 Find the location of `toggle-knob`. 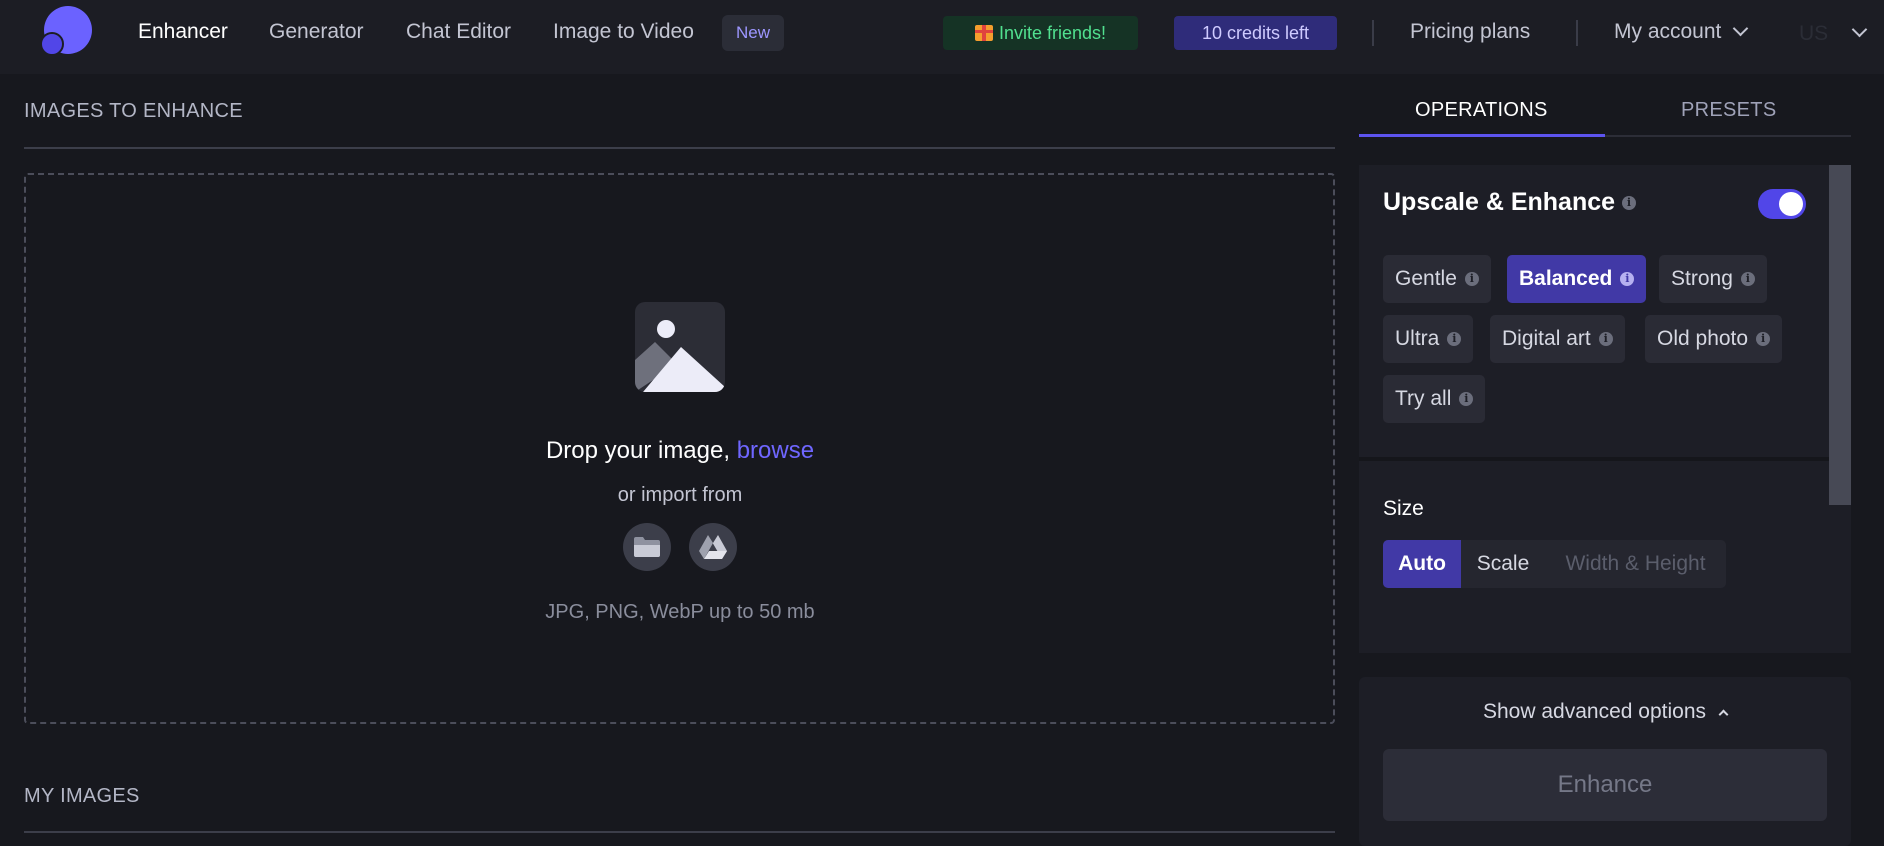

toggle-knob is located at coordinates (1791, 204).